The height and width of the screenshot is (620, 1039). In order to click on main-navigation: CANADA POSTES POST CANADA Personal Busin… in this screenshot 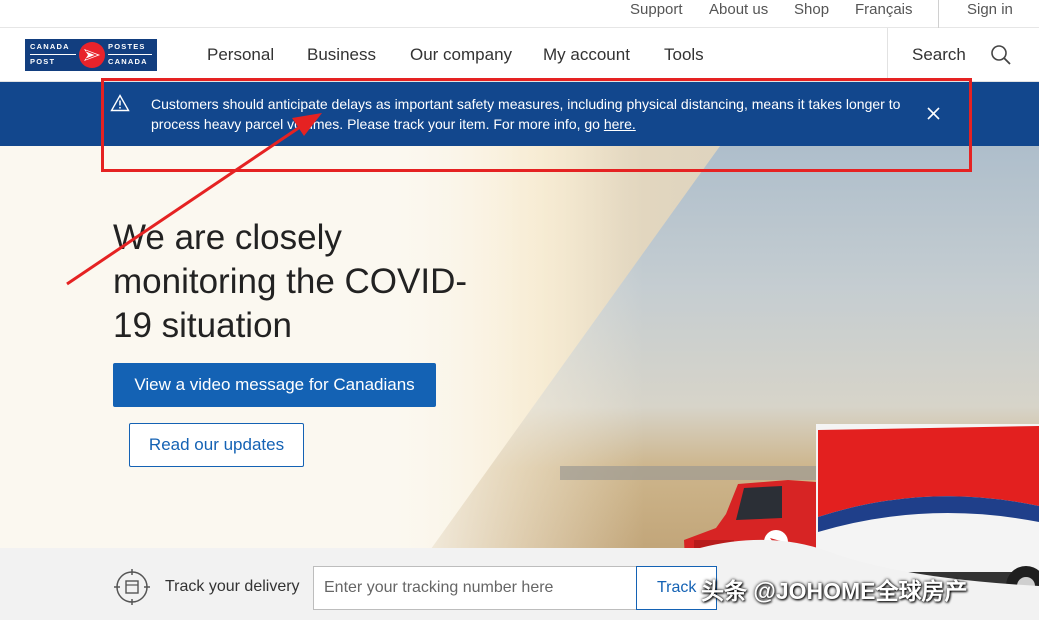, I will do `click(519, 55)`.